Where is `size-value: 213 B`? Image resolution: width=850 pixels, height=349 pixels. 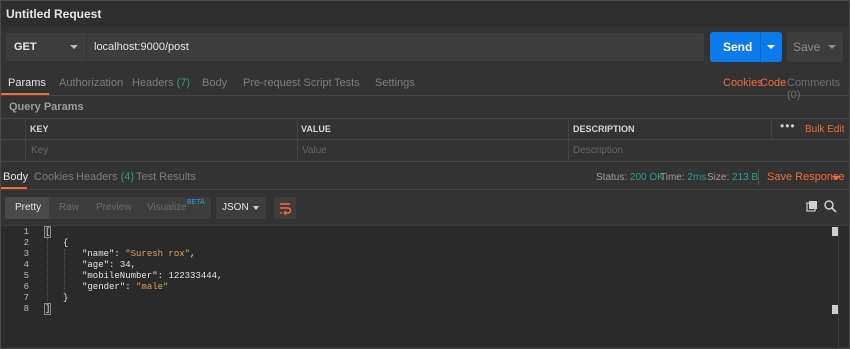 size-value: 213 B is located at coordinates (745, 177).